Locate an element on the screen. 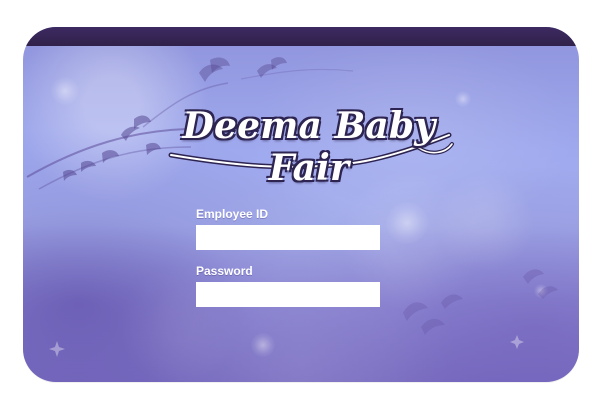 The image size is (600, 400). password-group: Password is located at coordinates (288, 285).